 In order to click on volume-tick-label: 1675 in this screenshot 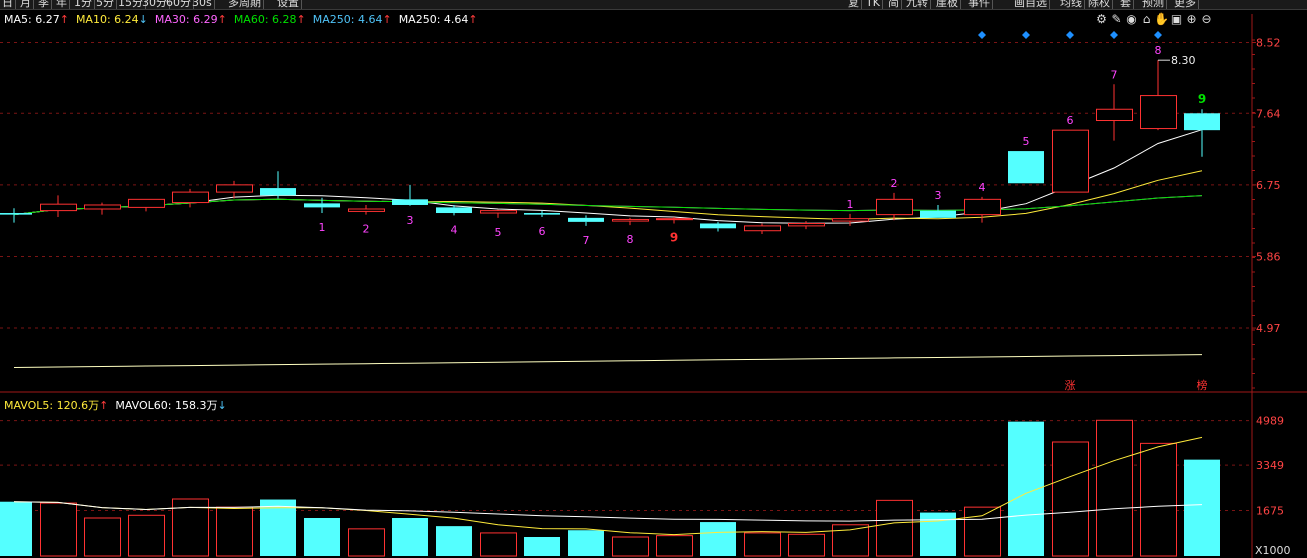, I will do `click(1270, 511)`.